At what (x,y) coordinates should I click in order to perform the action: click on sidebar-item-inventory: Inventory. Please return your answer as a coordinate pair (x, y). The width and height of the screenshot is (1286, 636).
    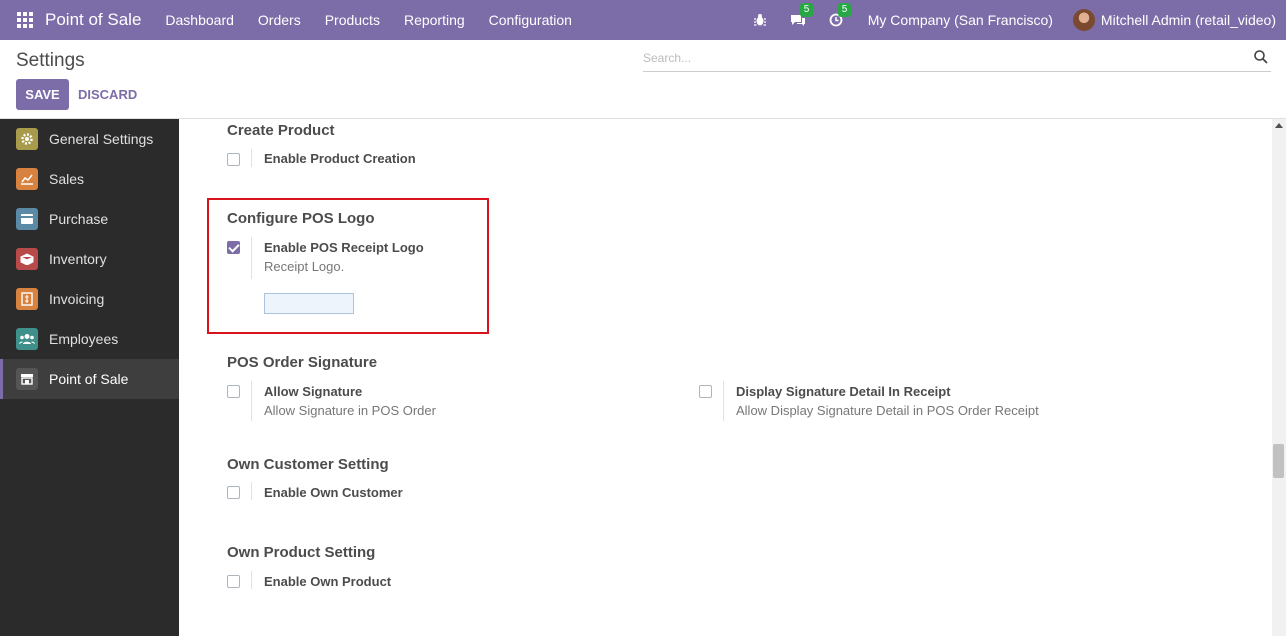
    Looking at the image, I should click on (89, 259).